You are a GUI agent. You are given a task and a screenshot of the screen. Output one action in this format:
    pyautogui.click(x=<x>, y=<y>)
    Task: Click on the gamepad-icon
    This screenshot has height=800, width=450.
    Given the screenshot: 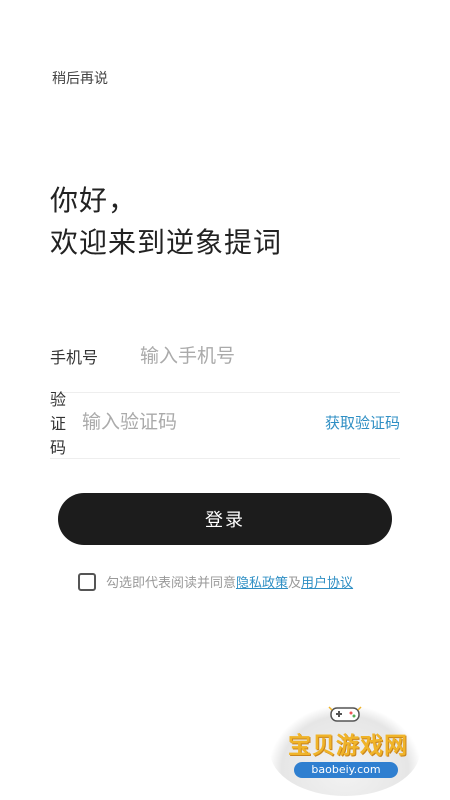 What is the action you would take?
    pyautogui.click(x=345, y=714)
    